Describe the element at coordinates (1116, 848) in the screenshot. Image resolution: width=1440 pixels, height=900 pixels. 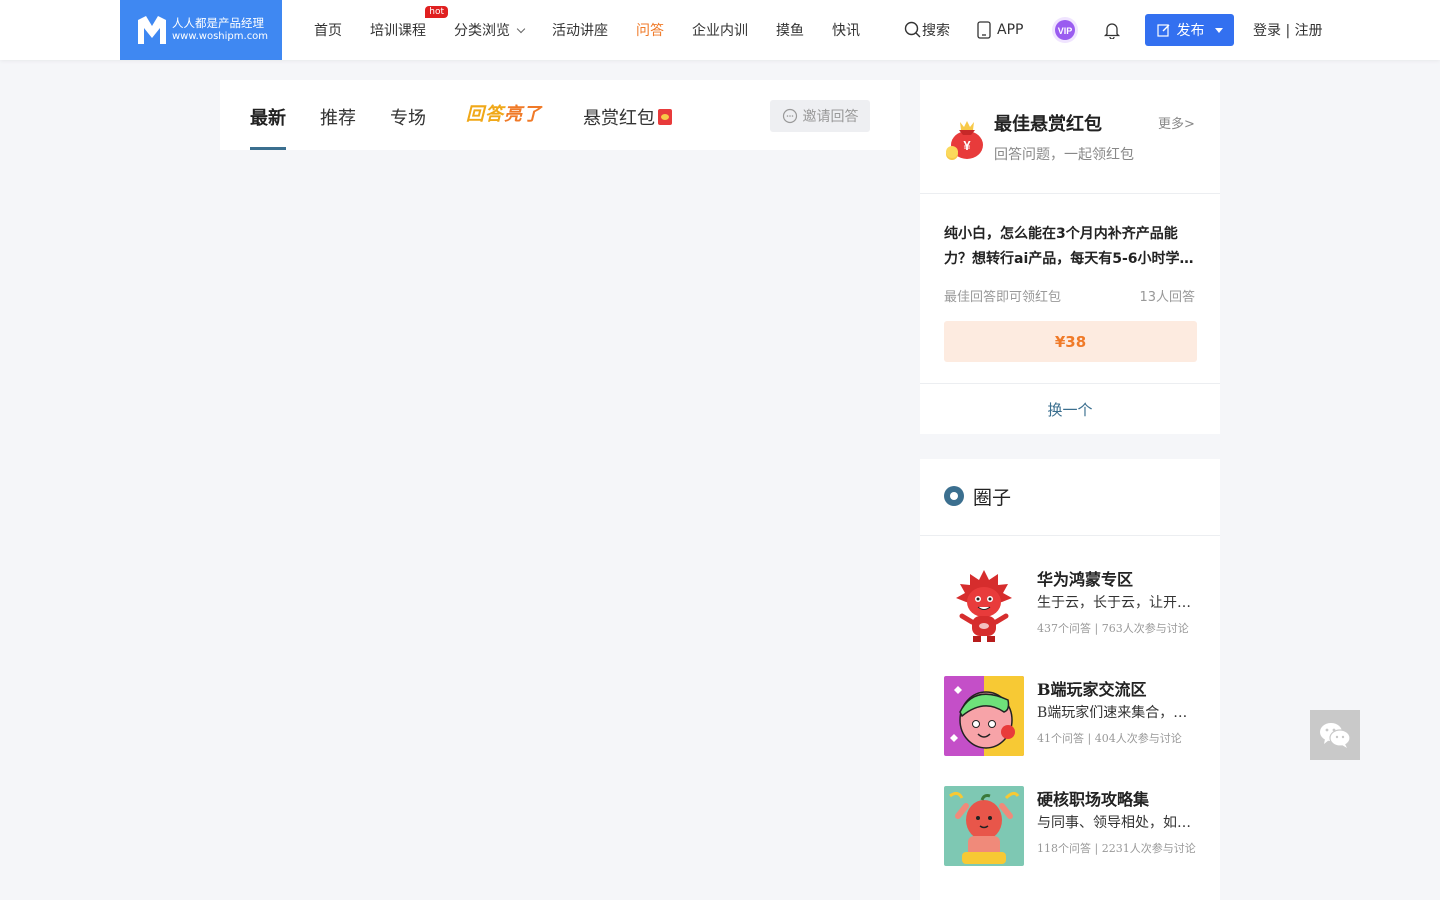
I see `circle-stats: 118个问答 | 2231人次参与讨论` at that location.